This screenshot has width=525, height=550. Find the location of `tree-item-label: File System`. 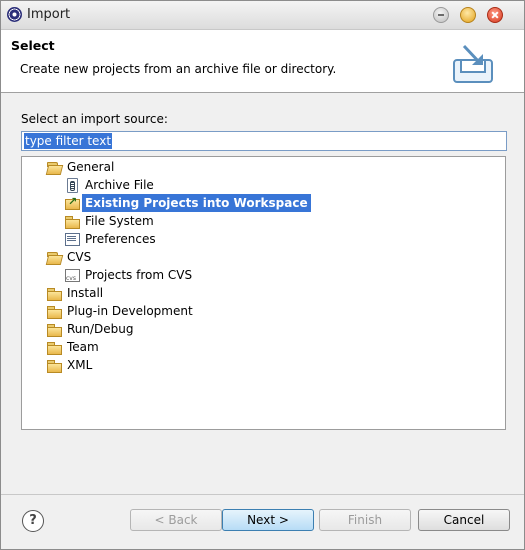

tree-item-label: File System is located at coordinates (119, 221).